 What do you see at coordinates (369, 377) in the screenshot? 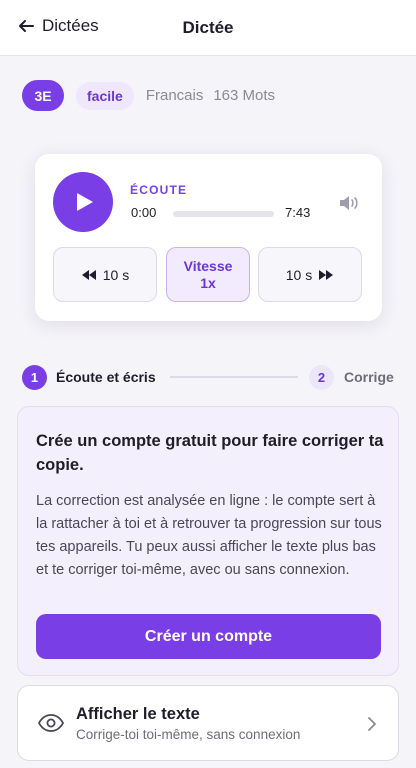
I see `step-2-label: Corrige` at bounding box center [369, 377].